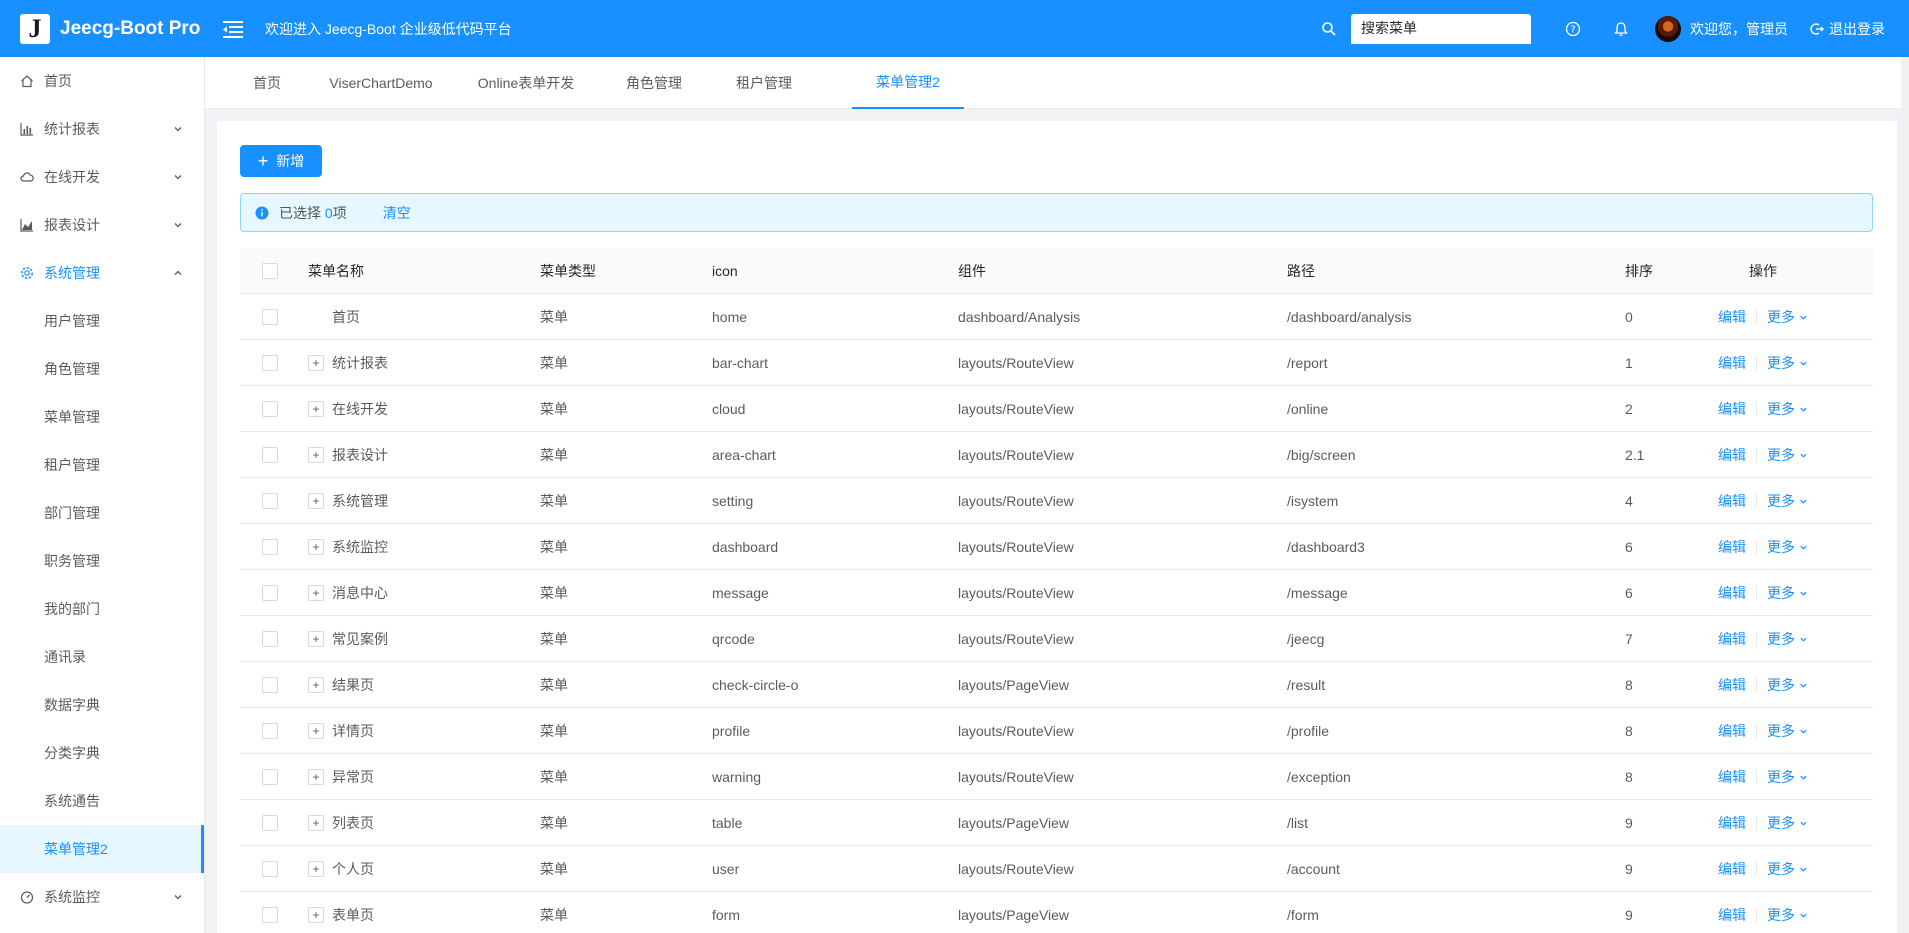 The image size is (1909, 933). Describe the element at coordinates (1621, 28) in the screenshot. I see `bell-icon` at that location.